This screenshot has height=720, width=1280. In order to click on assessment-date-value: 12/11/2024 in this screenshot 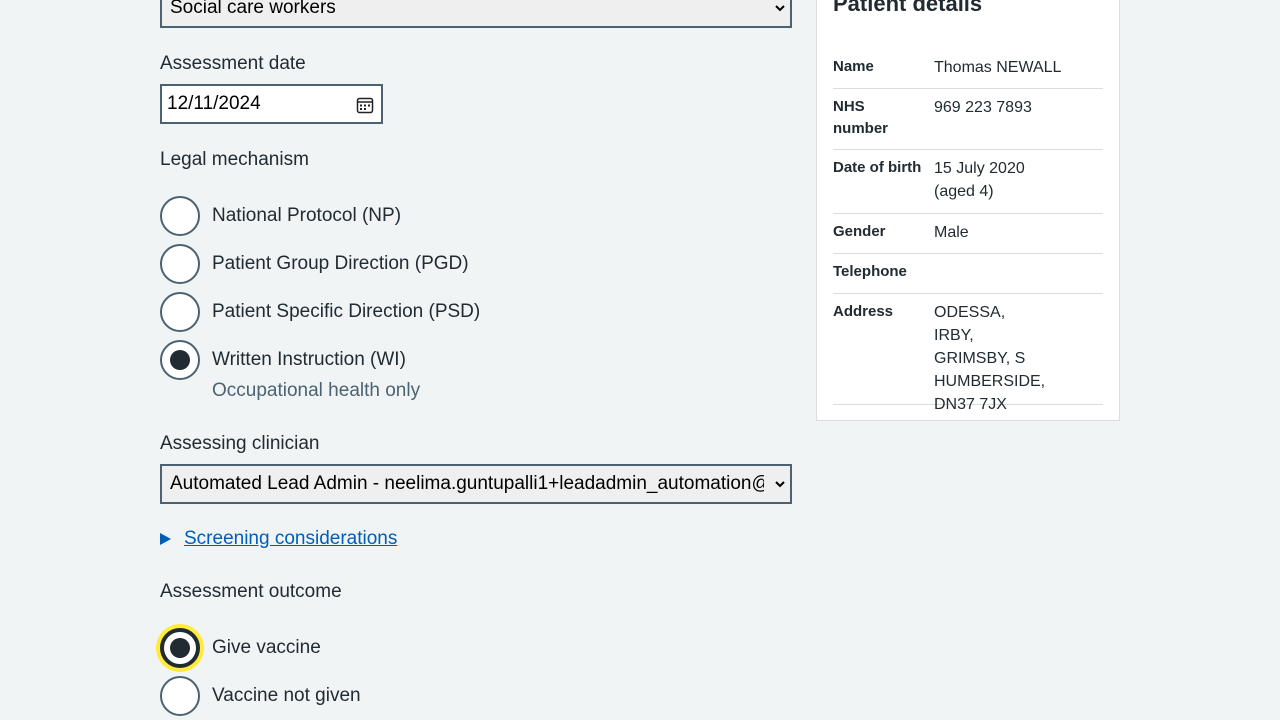, I will do `click(214, 103)`.